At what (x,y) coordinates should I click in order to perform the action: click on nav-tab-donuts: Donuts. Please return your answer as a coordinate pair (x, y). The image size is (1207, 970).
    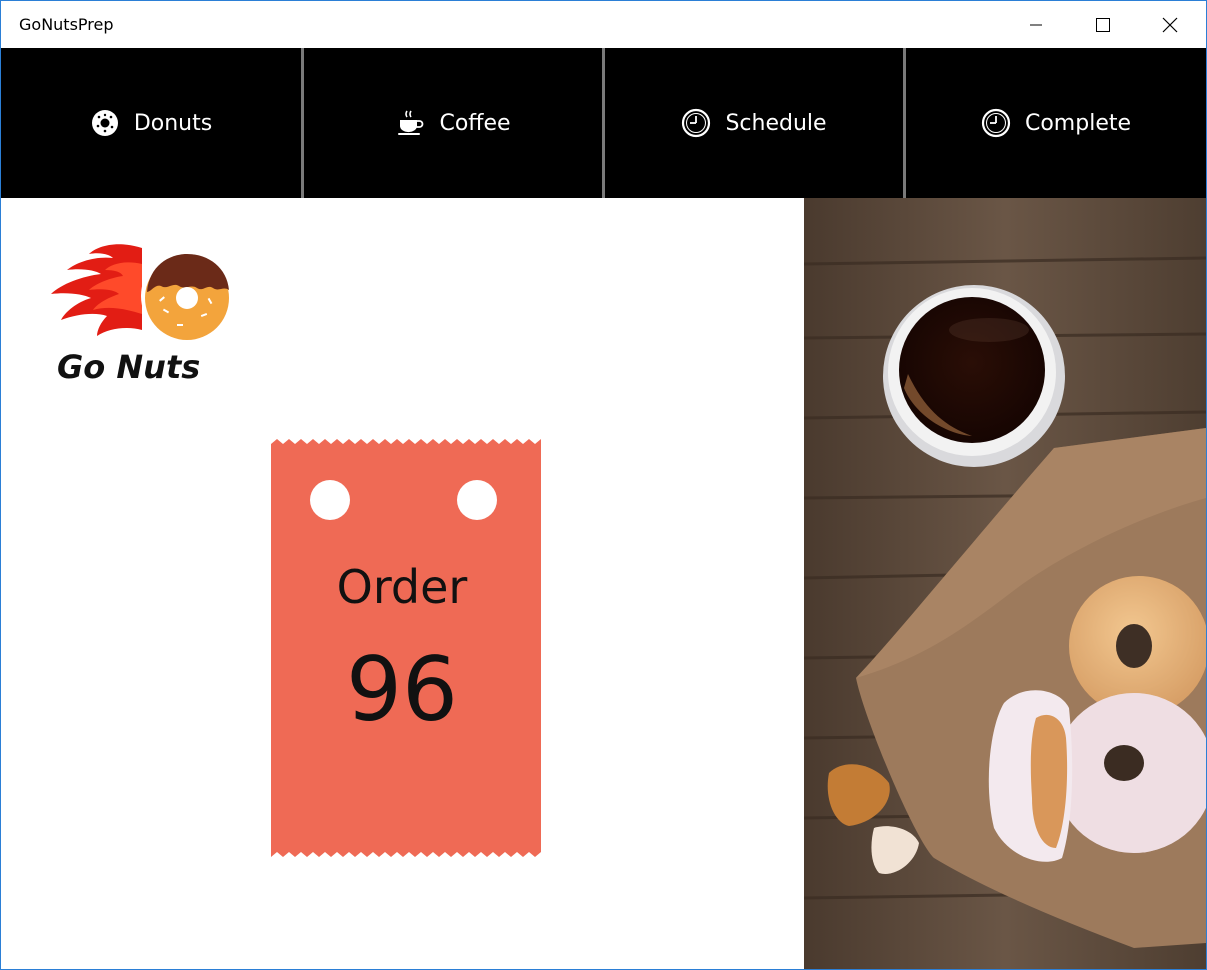
    Looking at the image, I should click on (151, 123).